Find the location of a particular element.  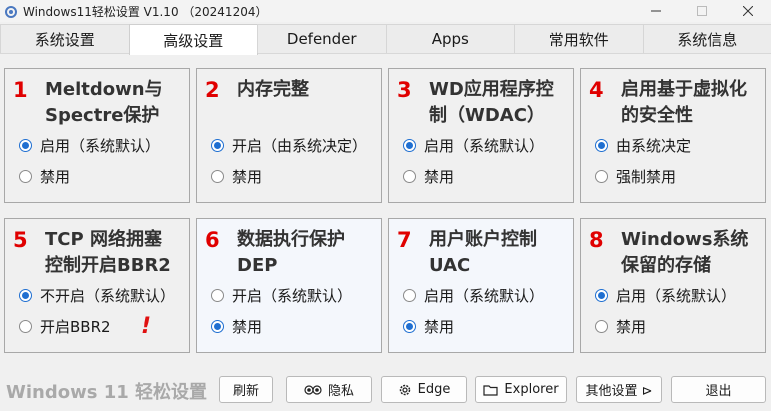

card-title-line2: 的安全性 is located at coordinates (657, 115).